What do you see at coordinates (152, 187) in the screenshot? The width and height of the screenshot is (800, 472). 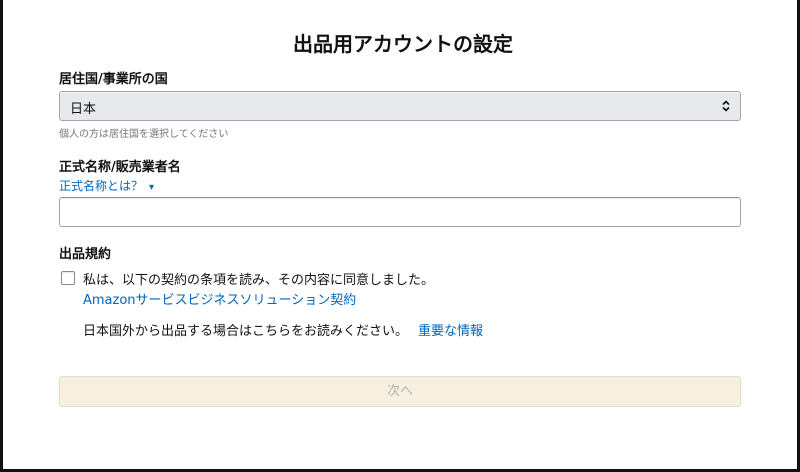 I see `caret-down-icon: ▾` at bounding box center [152, 187].